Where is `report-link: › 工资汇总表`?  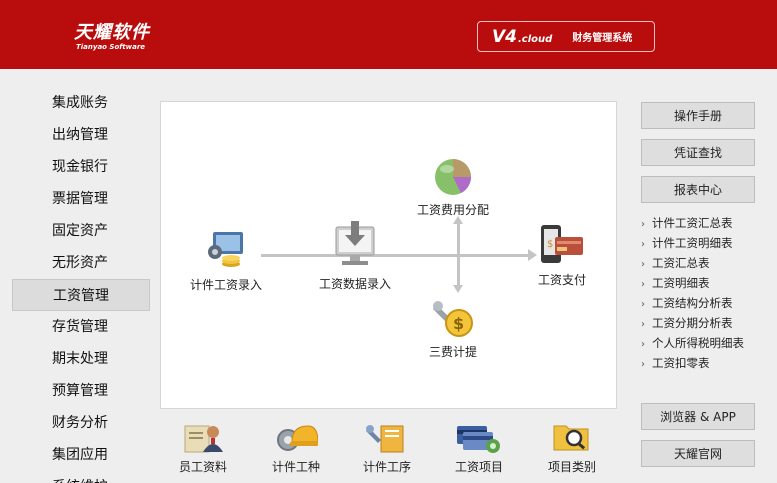 report-link: › 工资汇总表 is located at coordinates (706, 263).